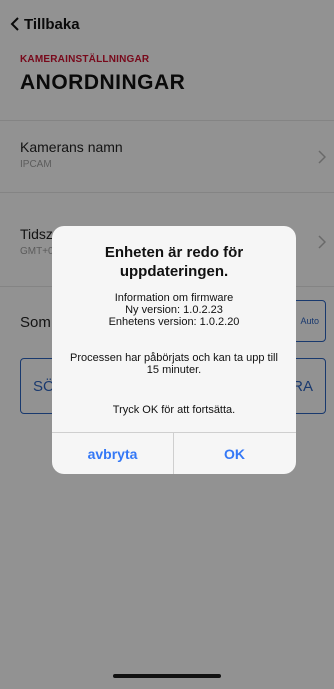 The height and width of the screenshot is (689, 334). I want to click on home-indicator, so click(167, 676).